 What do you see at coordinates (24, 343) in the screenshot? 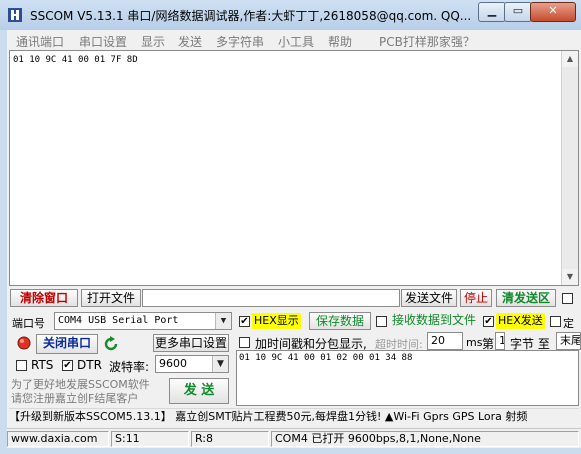
I see `port-status-icon` at bounding box center [24, 343].